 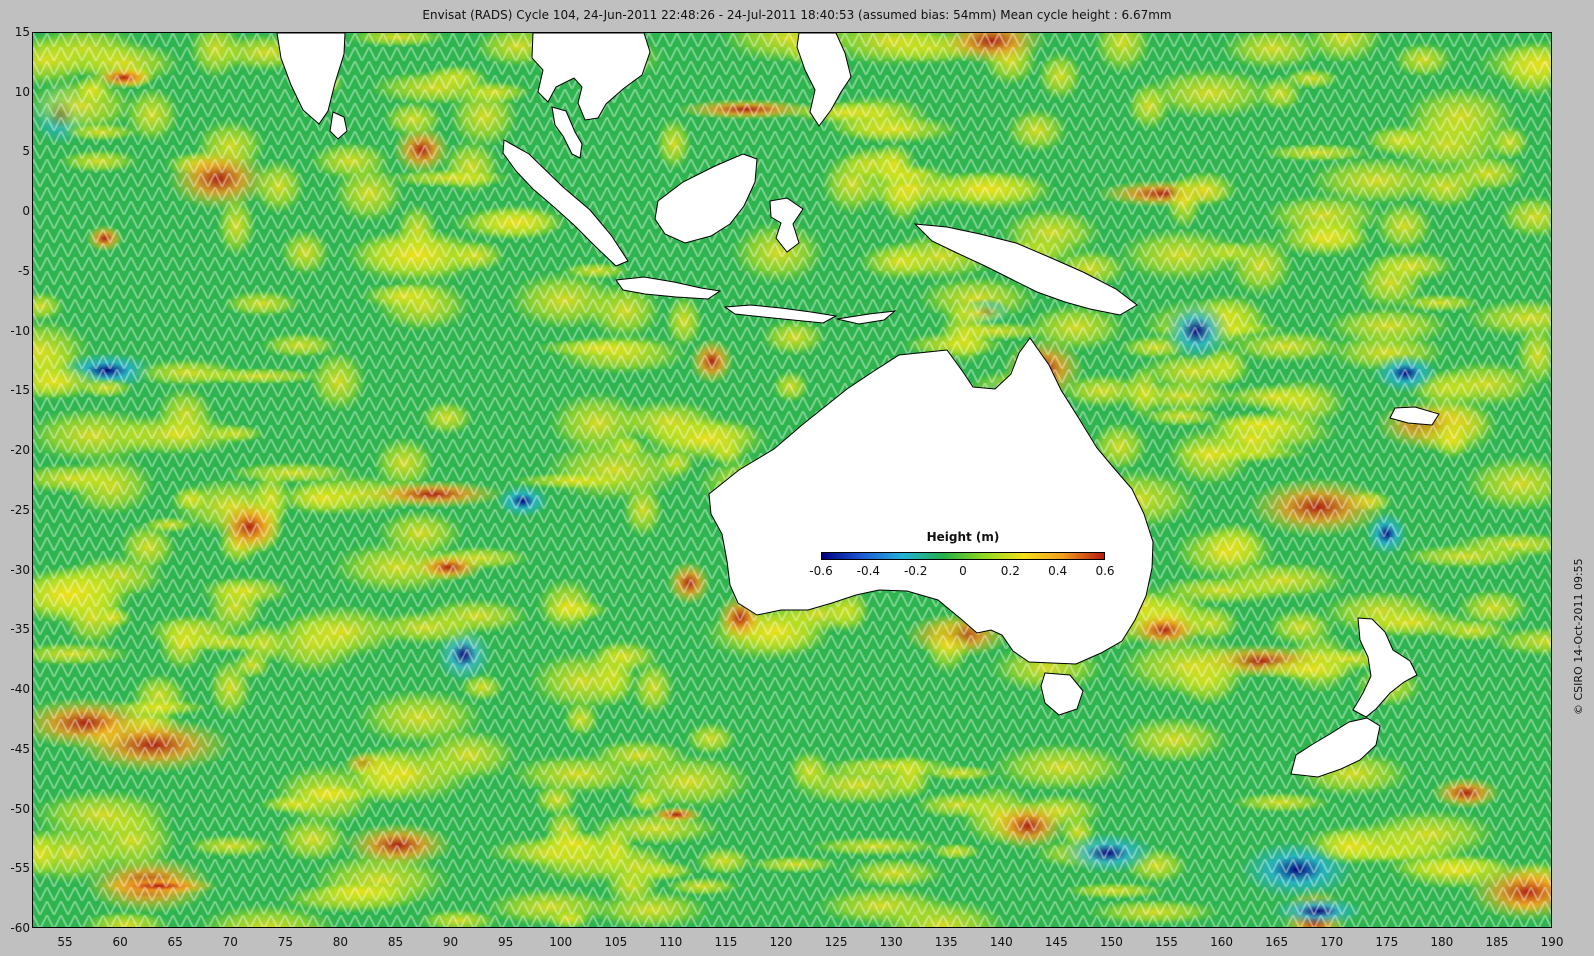 What do you see at coordinates (20, 748) in the screenshot?
I see `y-axis-tick-label: -45` at bounding box center [20, 748].